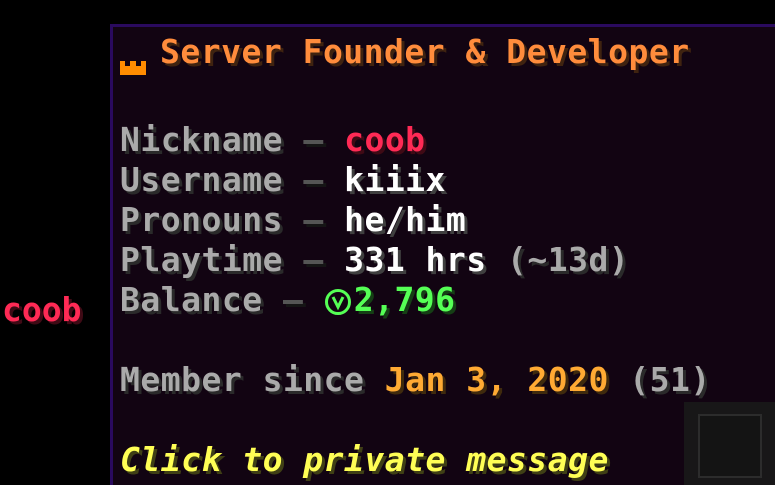 Image resolution: width=775 pixels, height=485 pixels. Describe the element at coordinates (730, 446) in the screenshot. I see `inventory-slot` at that location.